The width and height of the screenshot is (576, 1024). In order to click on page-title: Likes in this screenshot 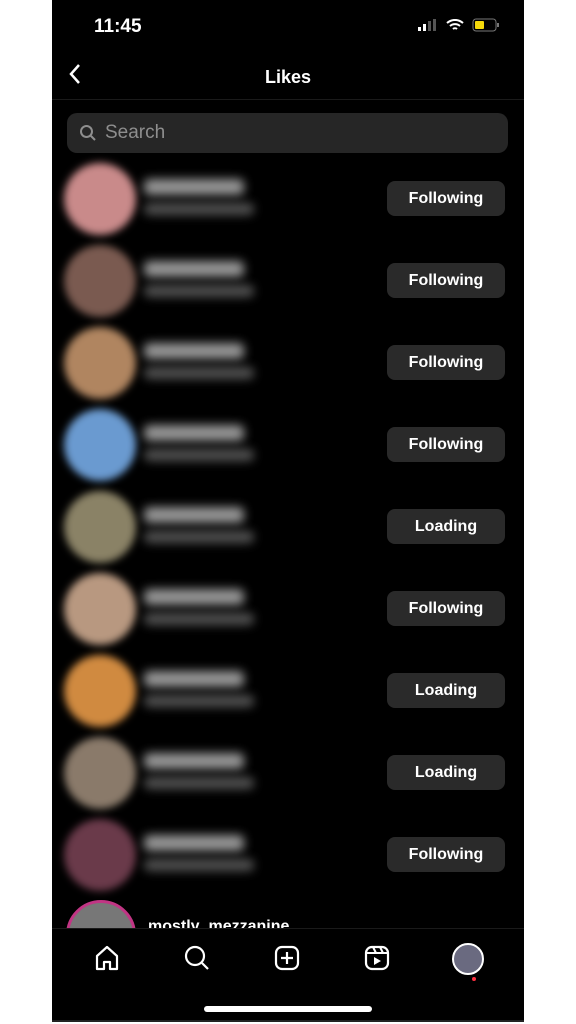, I will do `click(288, 77)`.